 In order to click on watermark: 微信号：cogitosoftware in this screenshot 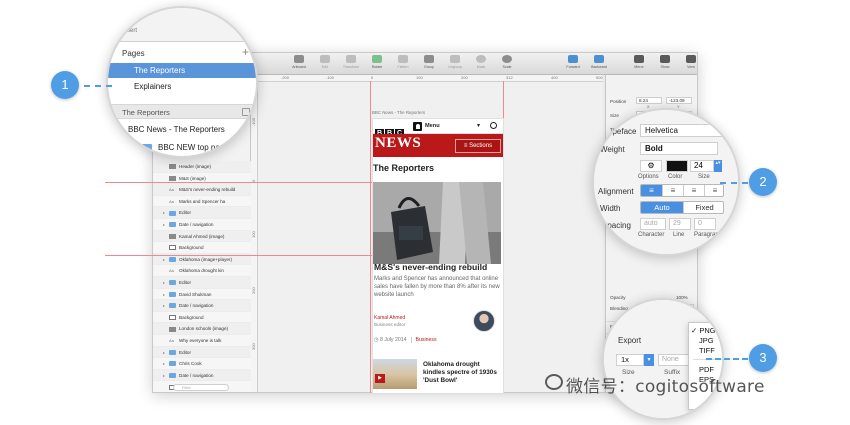, I will do `click(665, 387)`.